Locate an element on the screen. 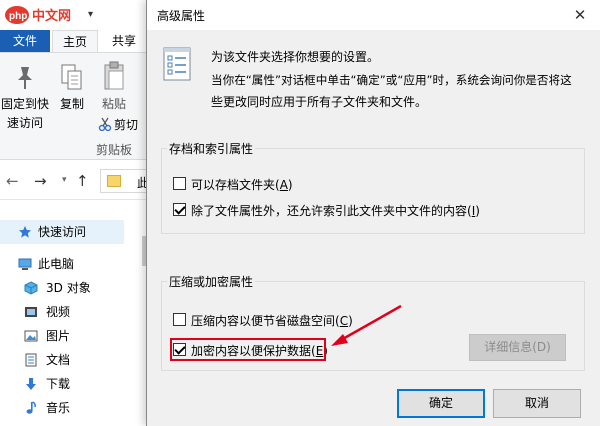  picture-icon is located at coordinates (31, 336).